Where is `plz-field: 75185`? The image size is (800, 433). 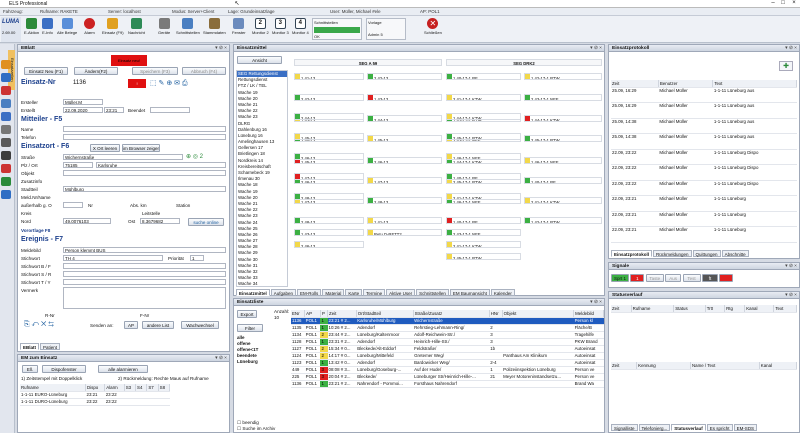
plz-field: 75185 is located at coordinates (78, 165).